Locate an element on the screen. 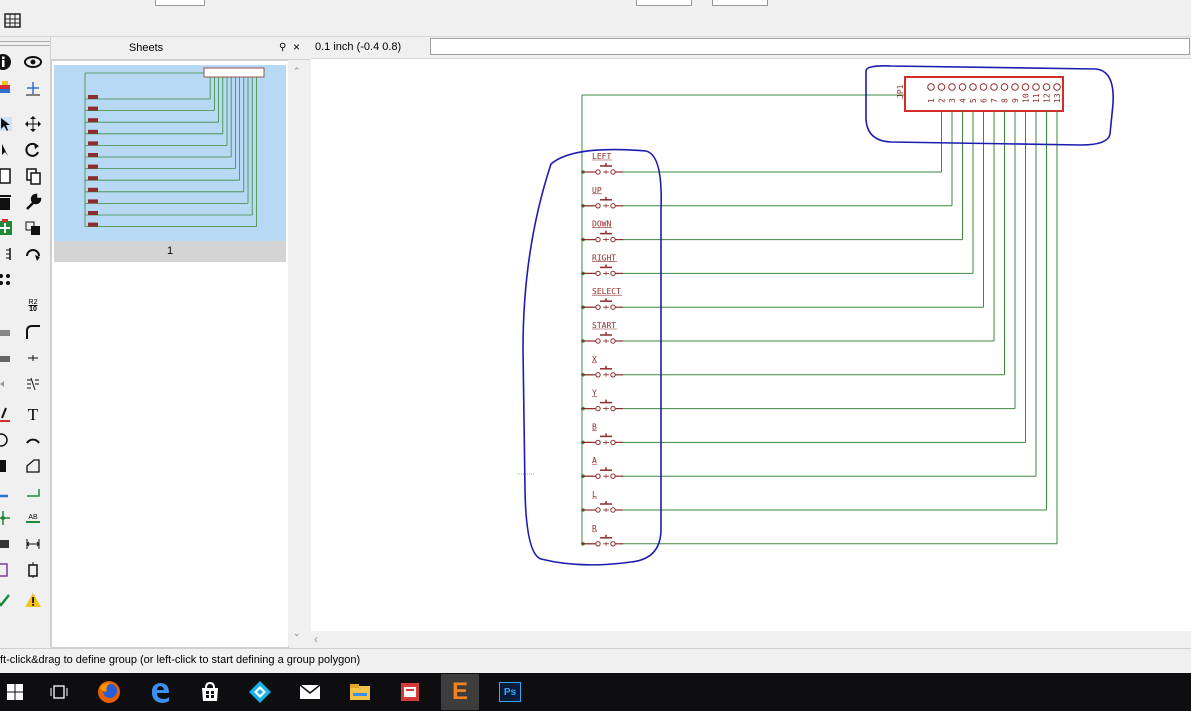  button-label: LEFT is located at coordinates (601, 156).